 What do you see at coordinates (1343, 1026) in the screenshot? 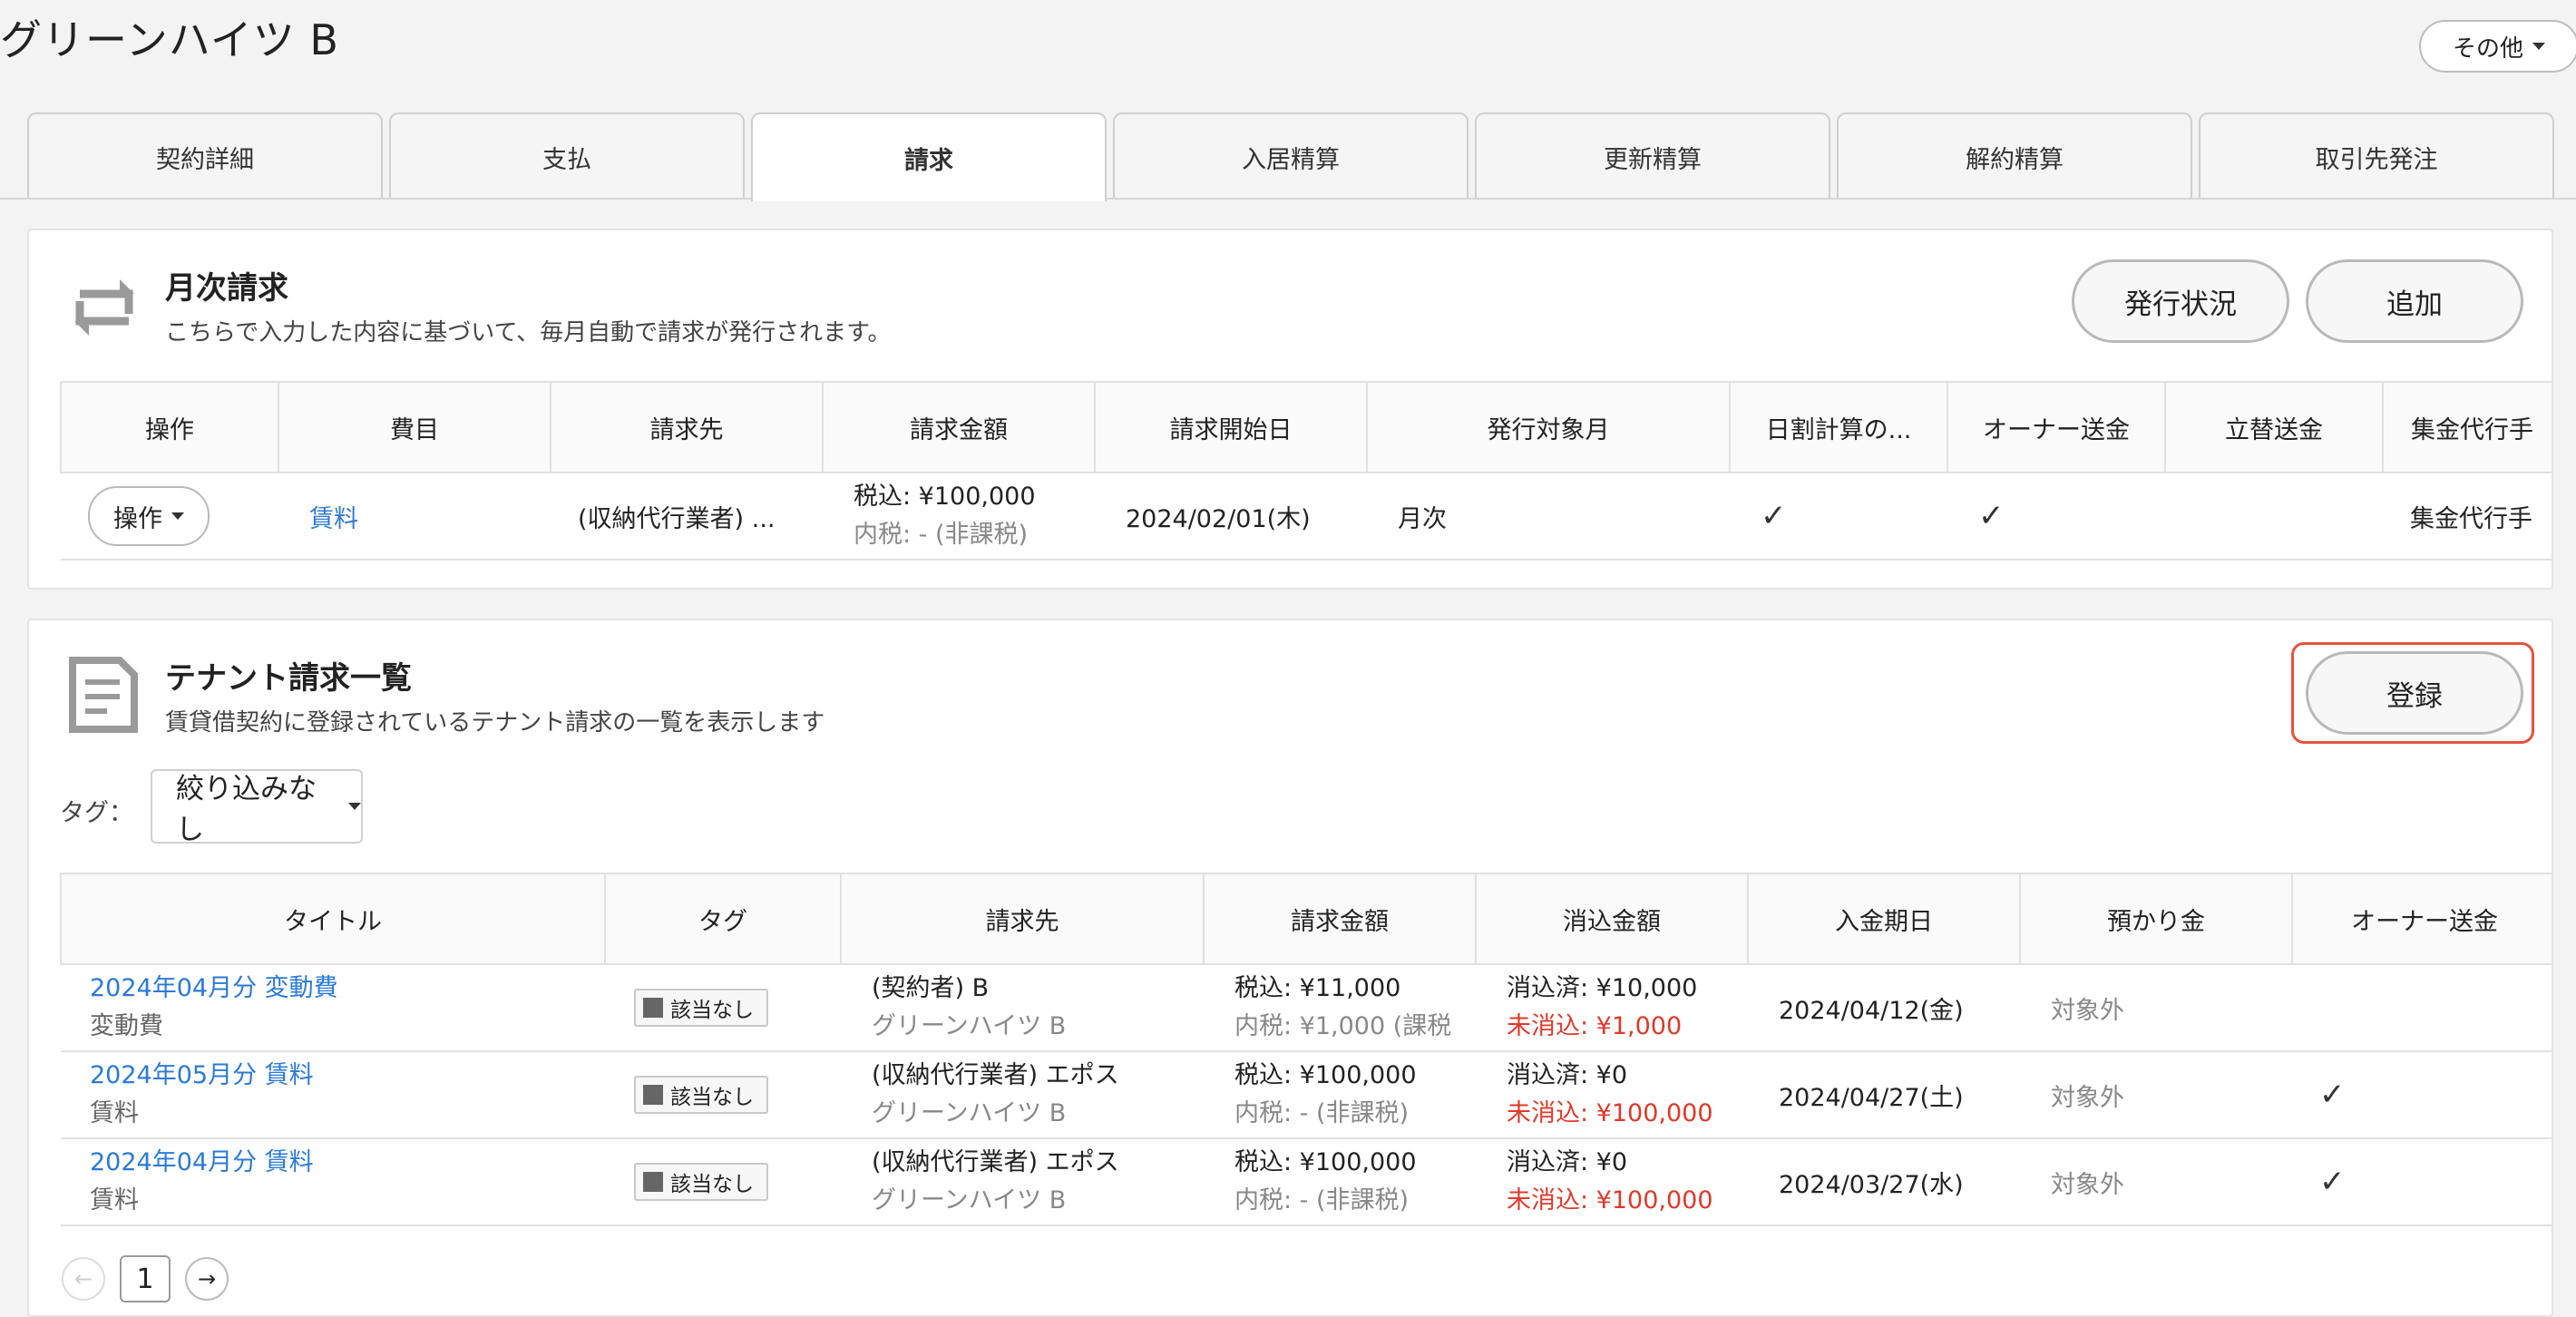
I see `amount-sub: 内税: ¥1,000 (課税` at bounding box center [1343, 1026].